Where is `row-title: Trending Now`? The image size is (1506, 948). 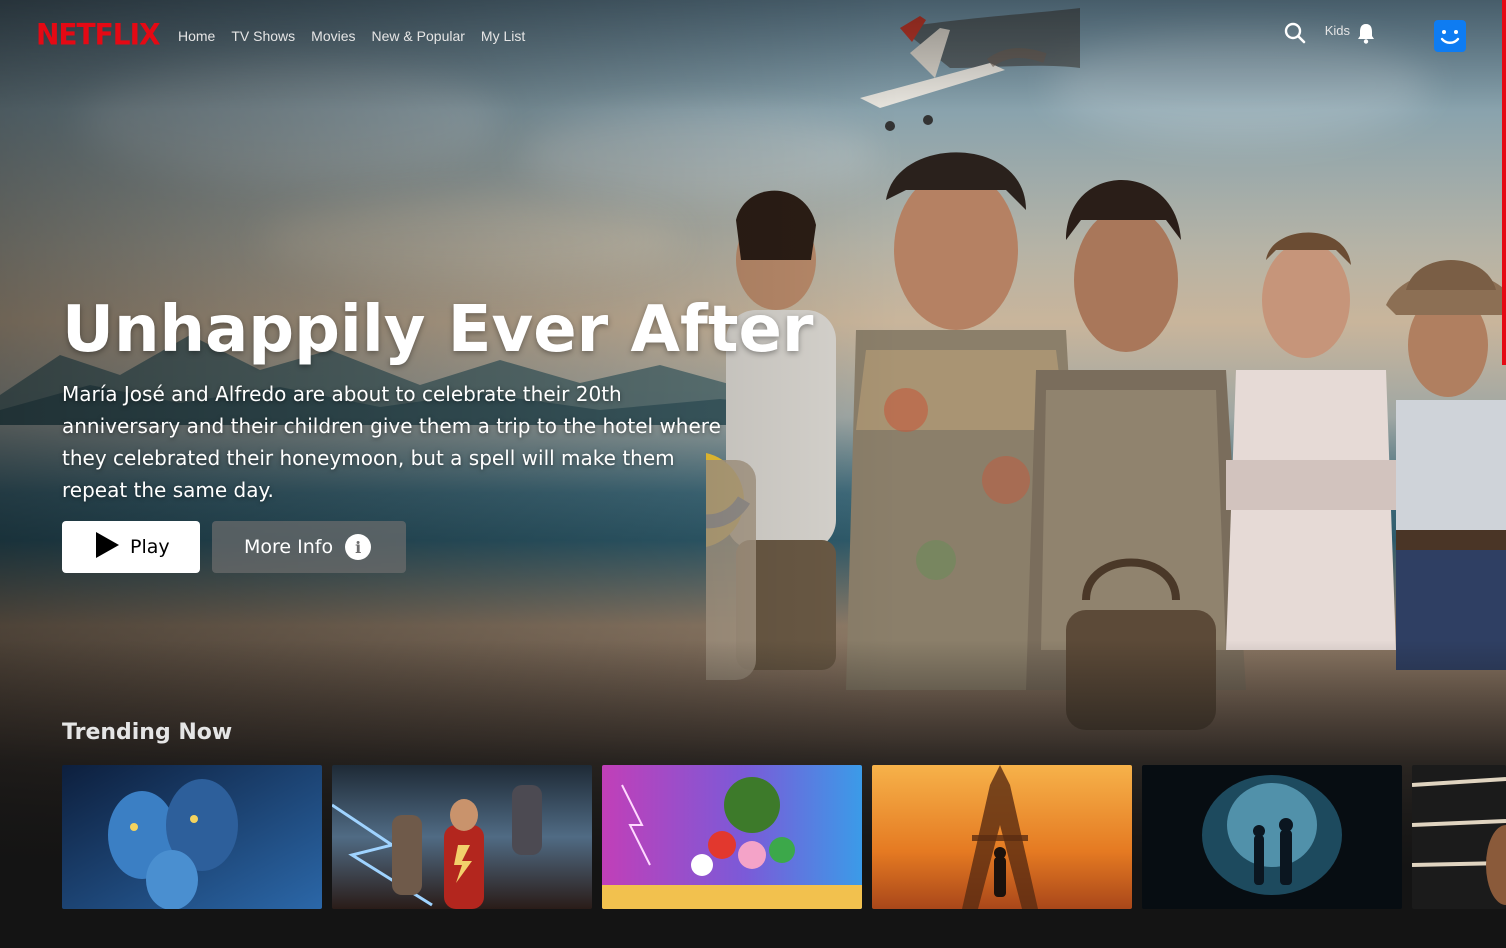 row-title: Trending Now is located at coordinates (147, 732).